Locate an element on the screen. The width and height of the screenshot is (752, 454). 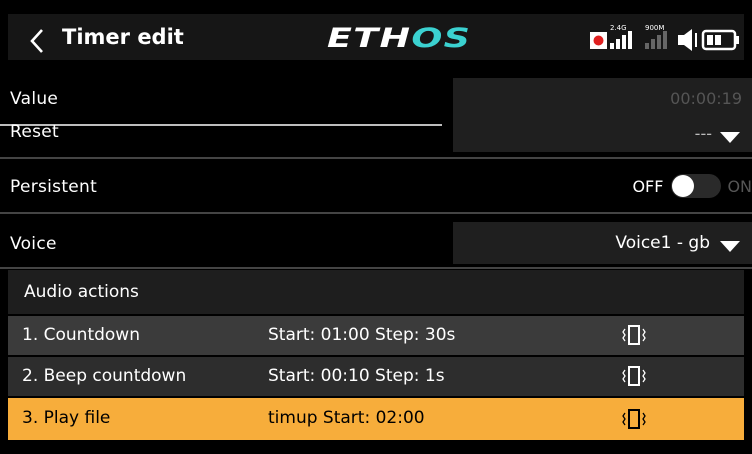
page-title: Timer edit is located at coordinates (123, 37).